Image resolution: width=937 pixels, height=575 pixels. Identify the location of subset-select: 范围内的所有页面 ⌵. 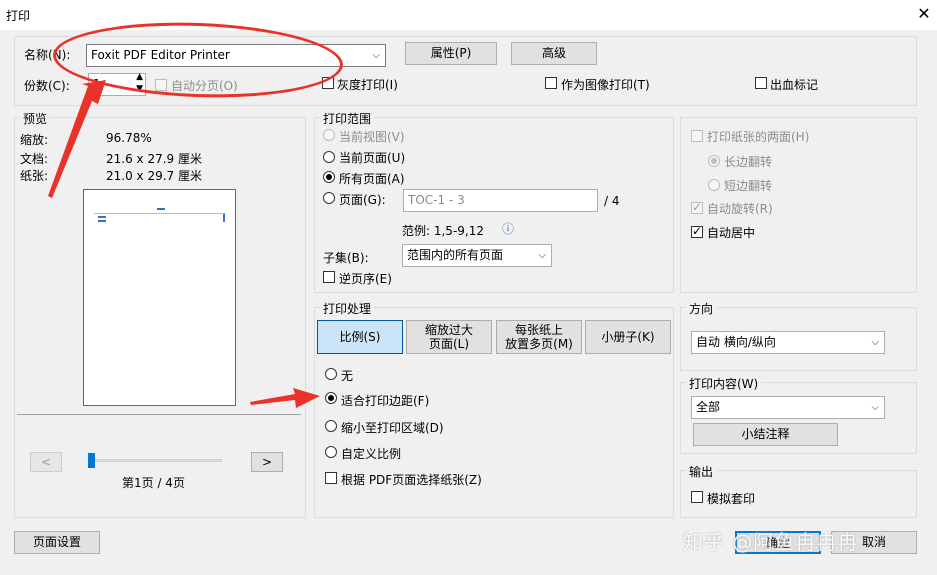
(477, 255).